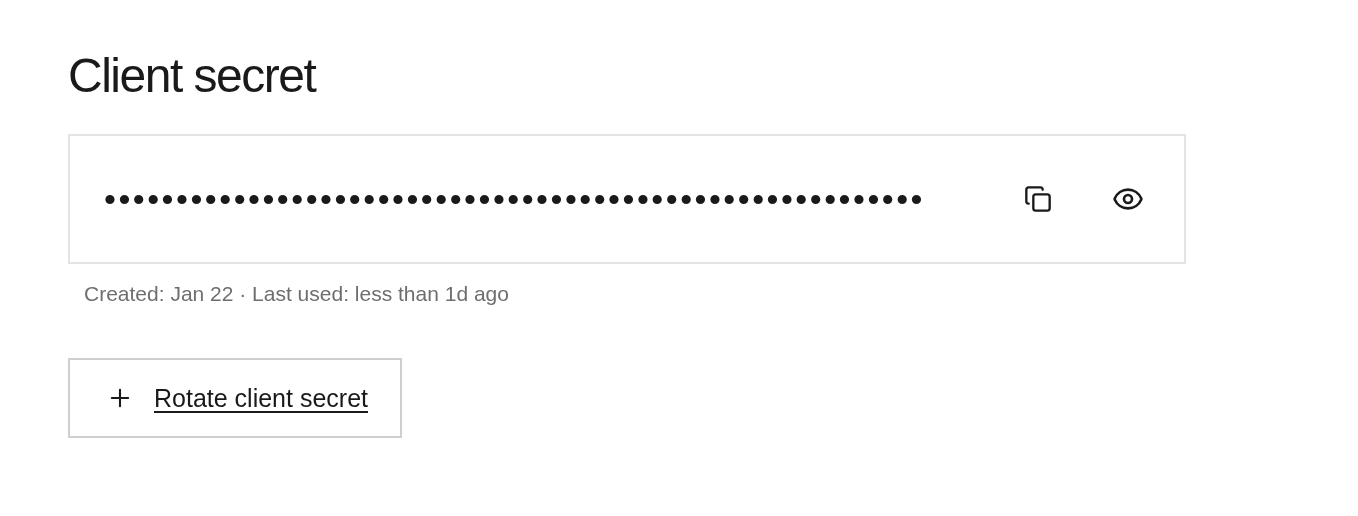  Describe the element at coordinates (515, 199) in the screenshot. I see `masked-secret: •••••••••••••••••••••••••••••••••••••••••••••••••••••••••` at that location.